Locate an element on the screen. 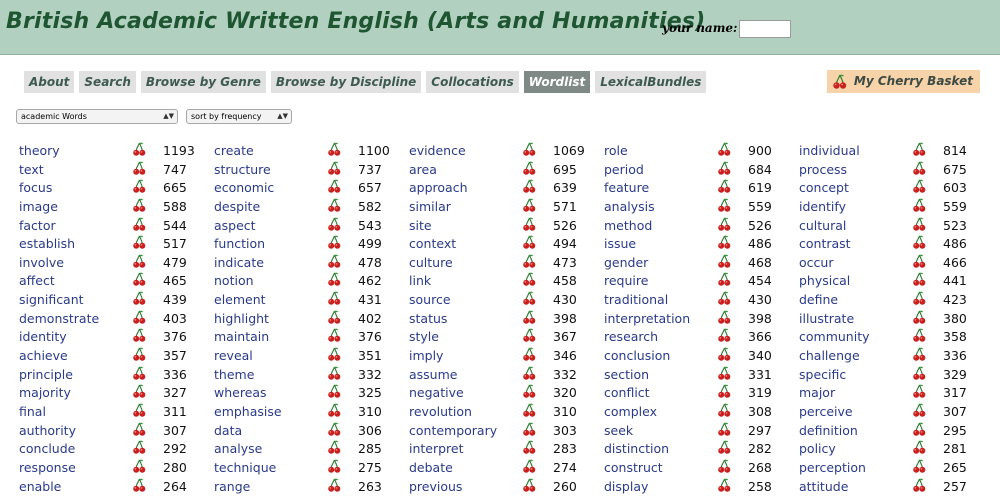  word-link: construct is located at coordinates (633, 467).